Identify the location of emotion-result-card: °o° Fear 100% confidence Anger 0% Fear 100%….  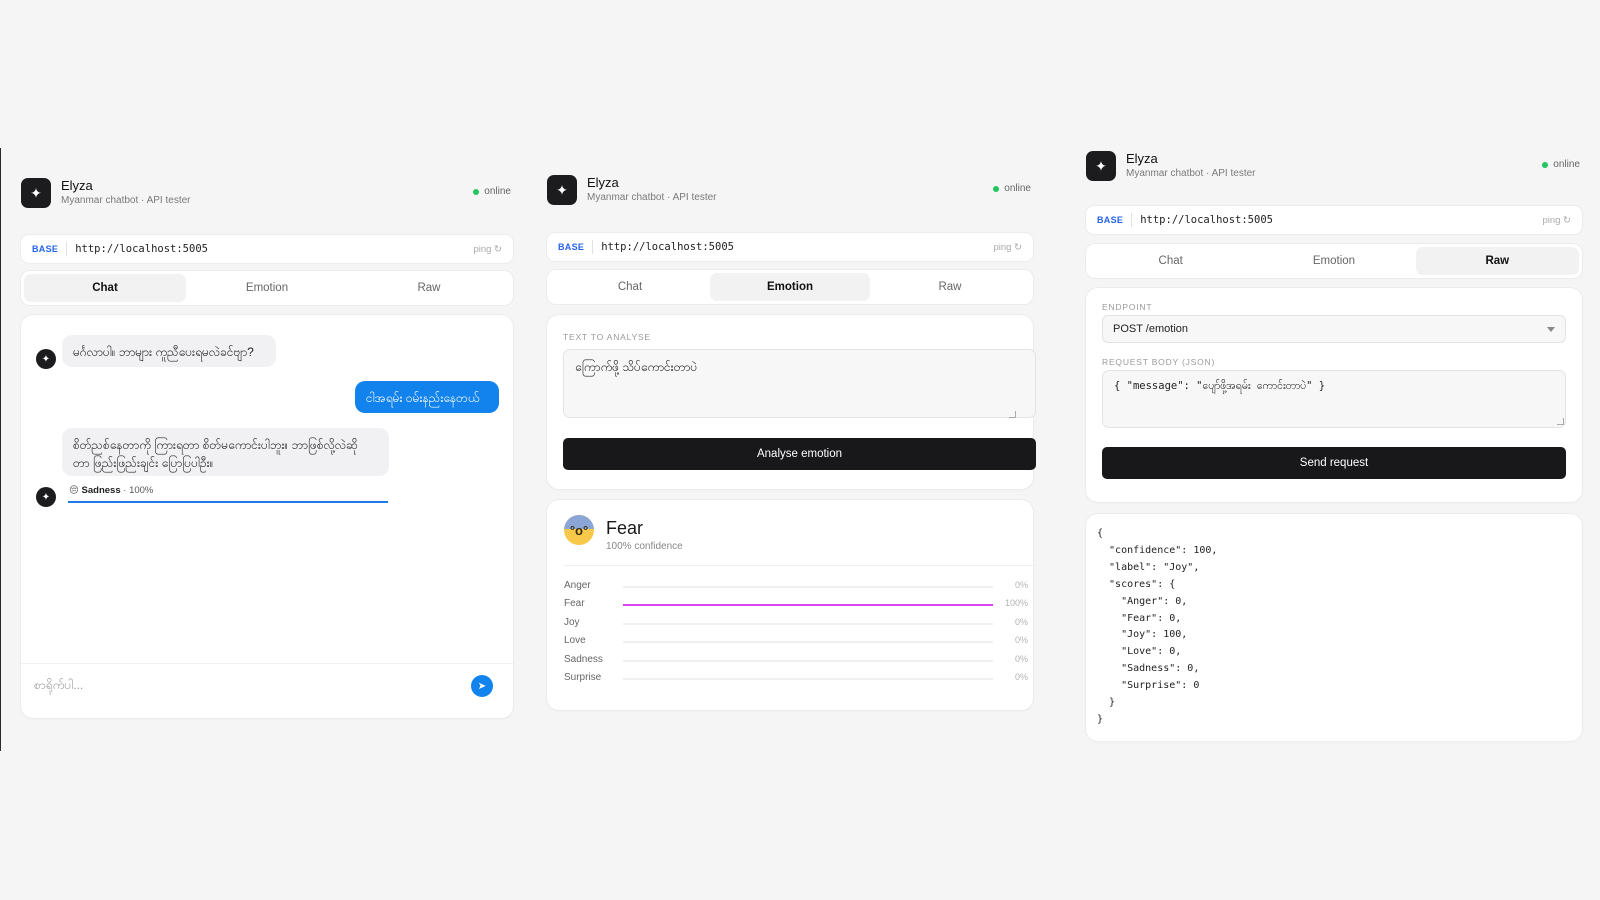
(791, 605).